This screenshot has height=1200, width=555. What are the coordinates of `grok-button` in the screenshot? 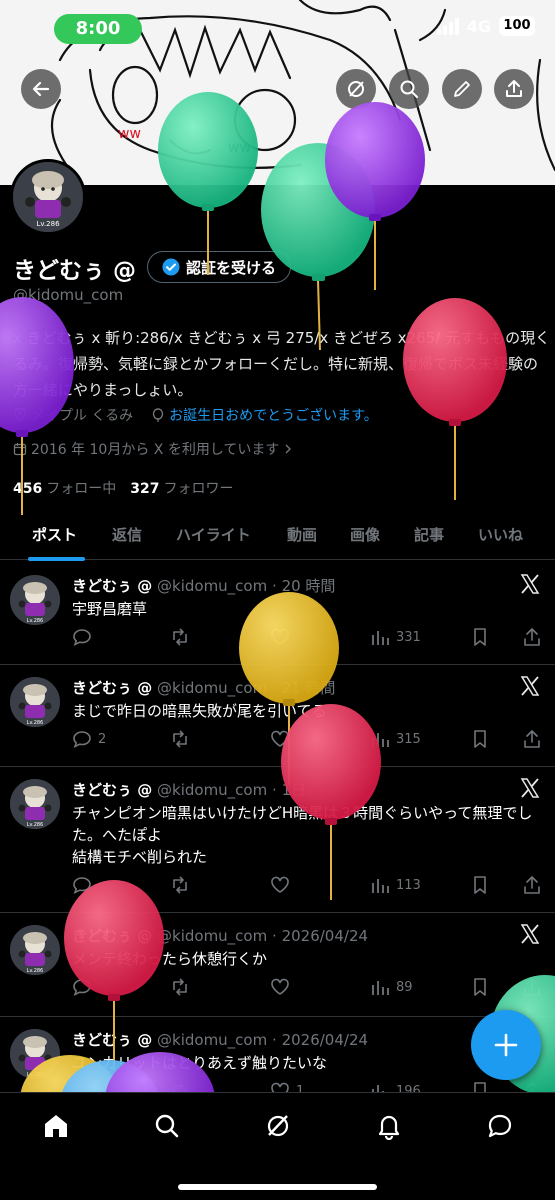 It's located at (356, 89).